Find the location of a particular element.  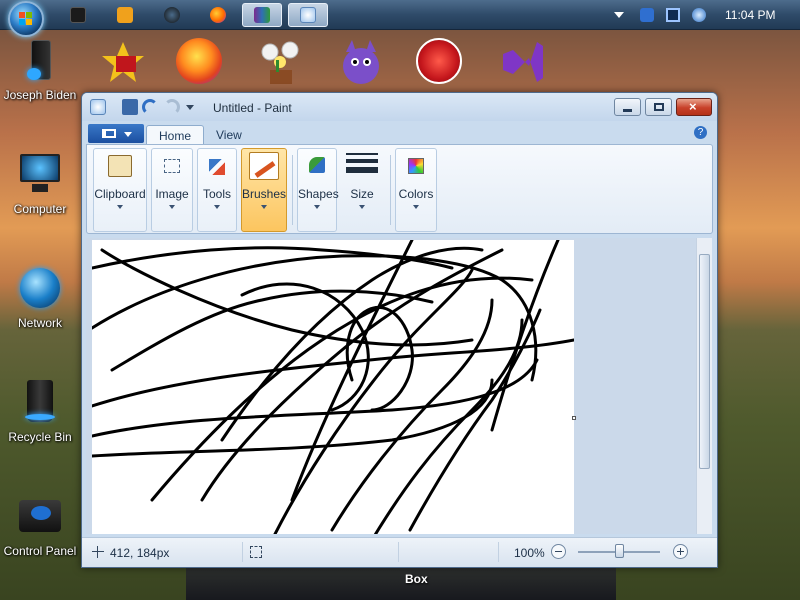

size-group: Size is located at coordinates (362, 190).